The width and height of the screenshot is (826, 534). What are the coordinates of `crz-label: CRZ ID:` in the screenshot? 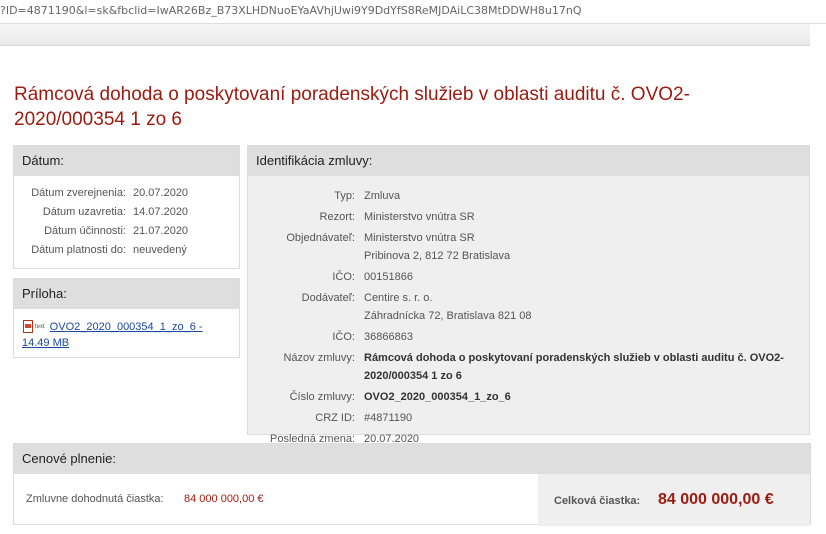 It's located at (335, 418).